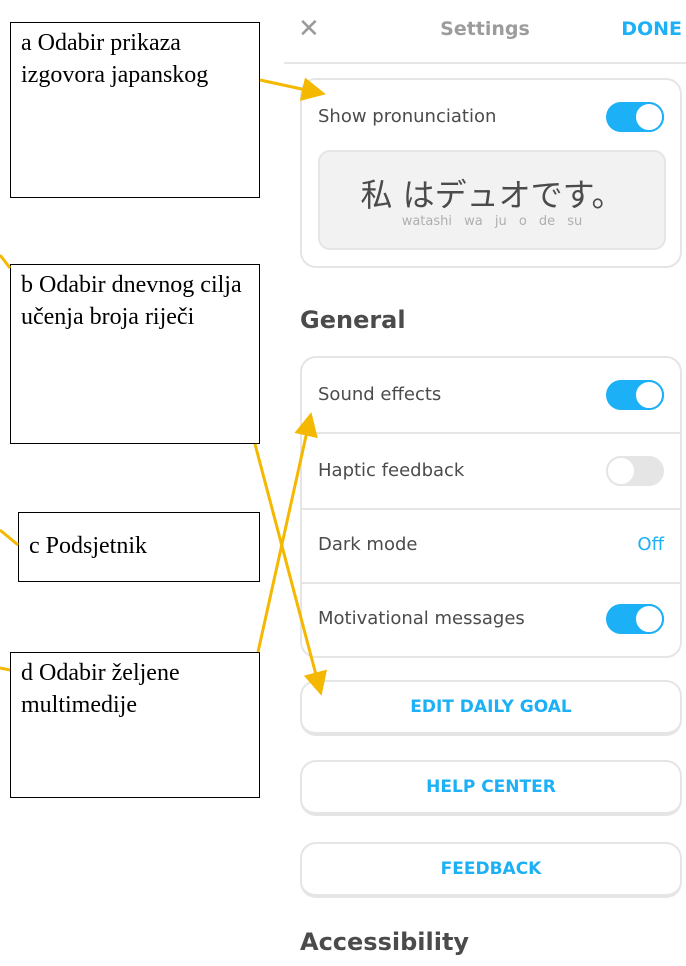 This screenshot has height=966, width=686. What do you see at coordinates (6, 261) in the screenshot?
I see `arrow-b-tail` at bounding box center [6, 261].